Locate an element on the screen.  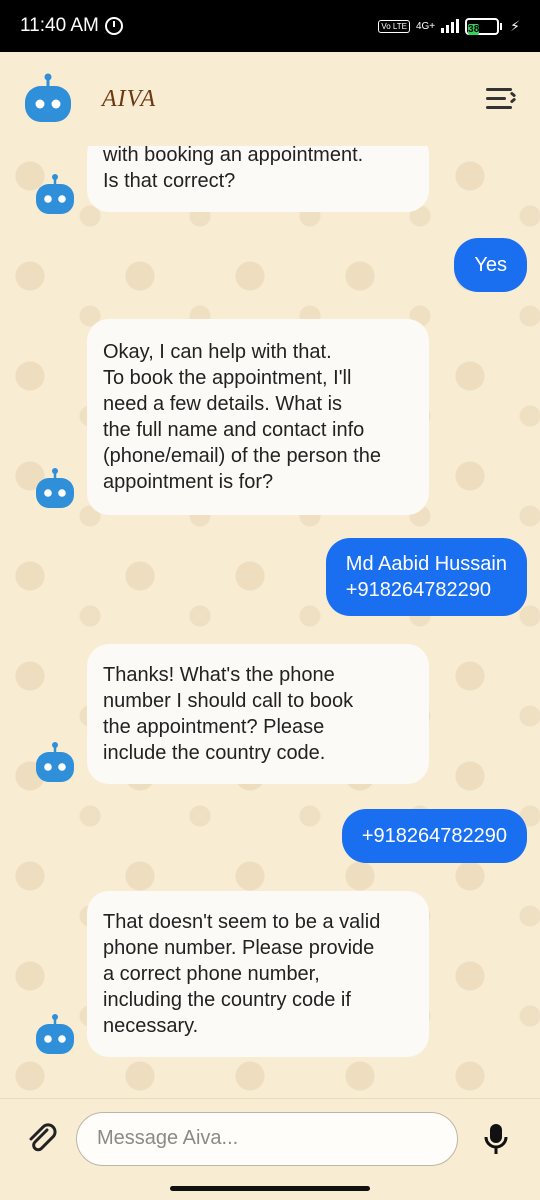
charging-icon: ⚡ is located at coordinates (515, 25).